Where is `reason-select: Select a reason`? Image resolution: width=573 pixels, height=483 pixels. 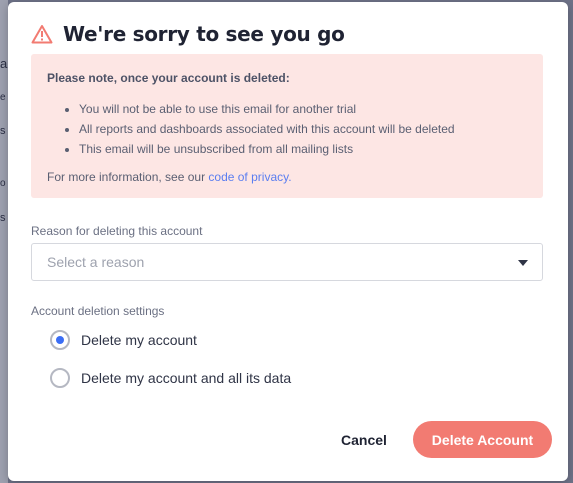
reason-select: Select a reason is located at coordinates (287, 262).